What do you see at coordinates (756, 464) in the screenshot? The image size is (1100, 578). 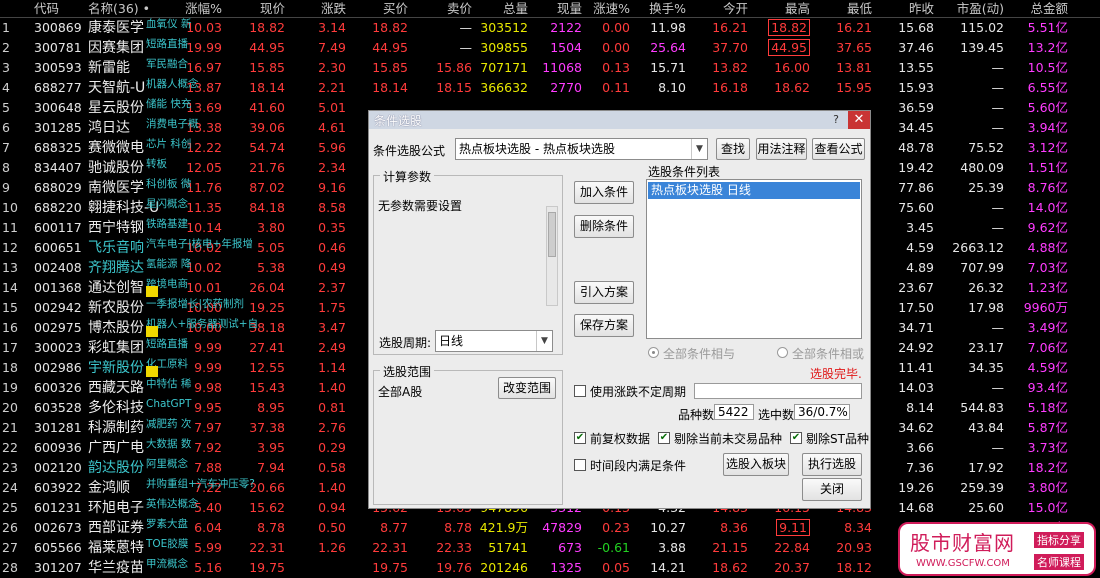 I see `to-board-button: 选股入板块` at bounding box center [756, 464].